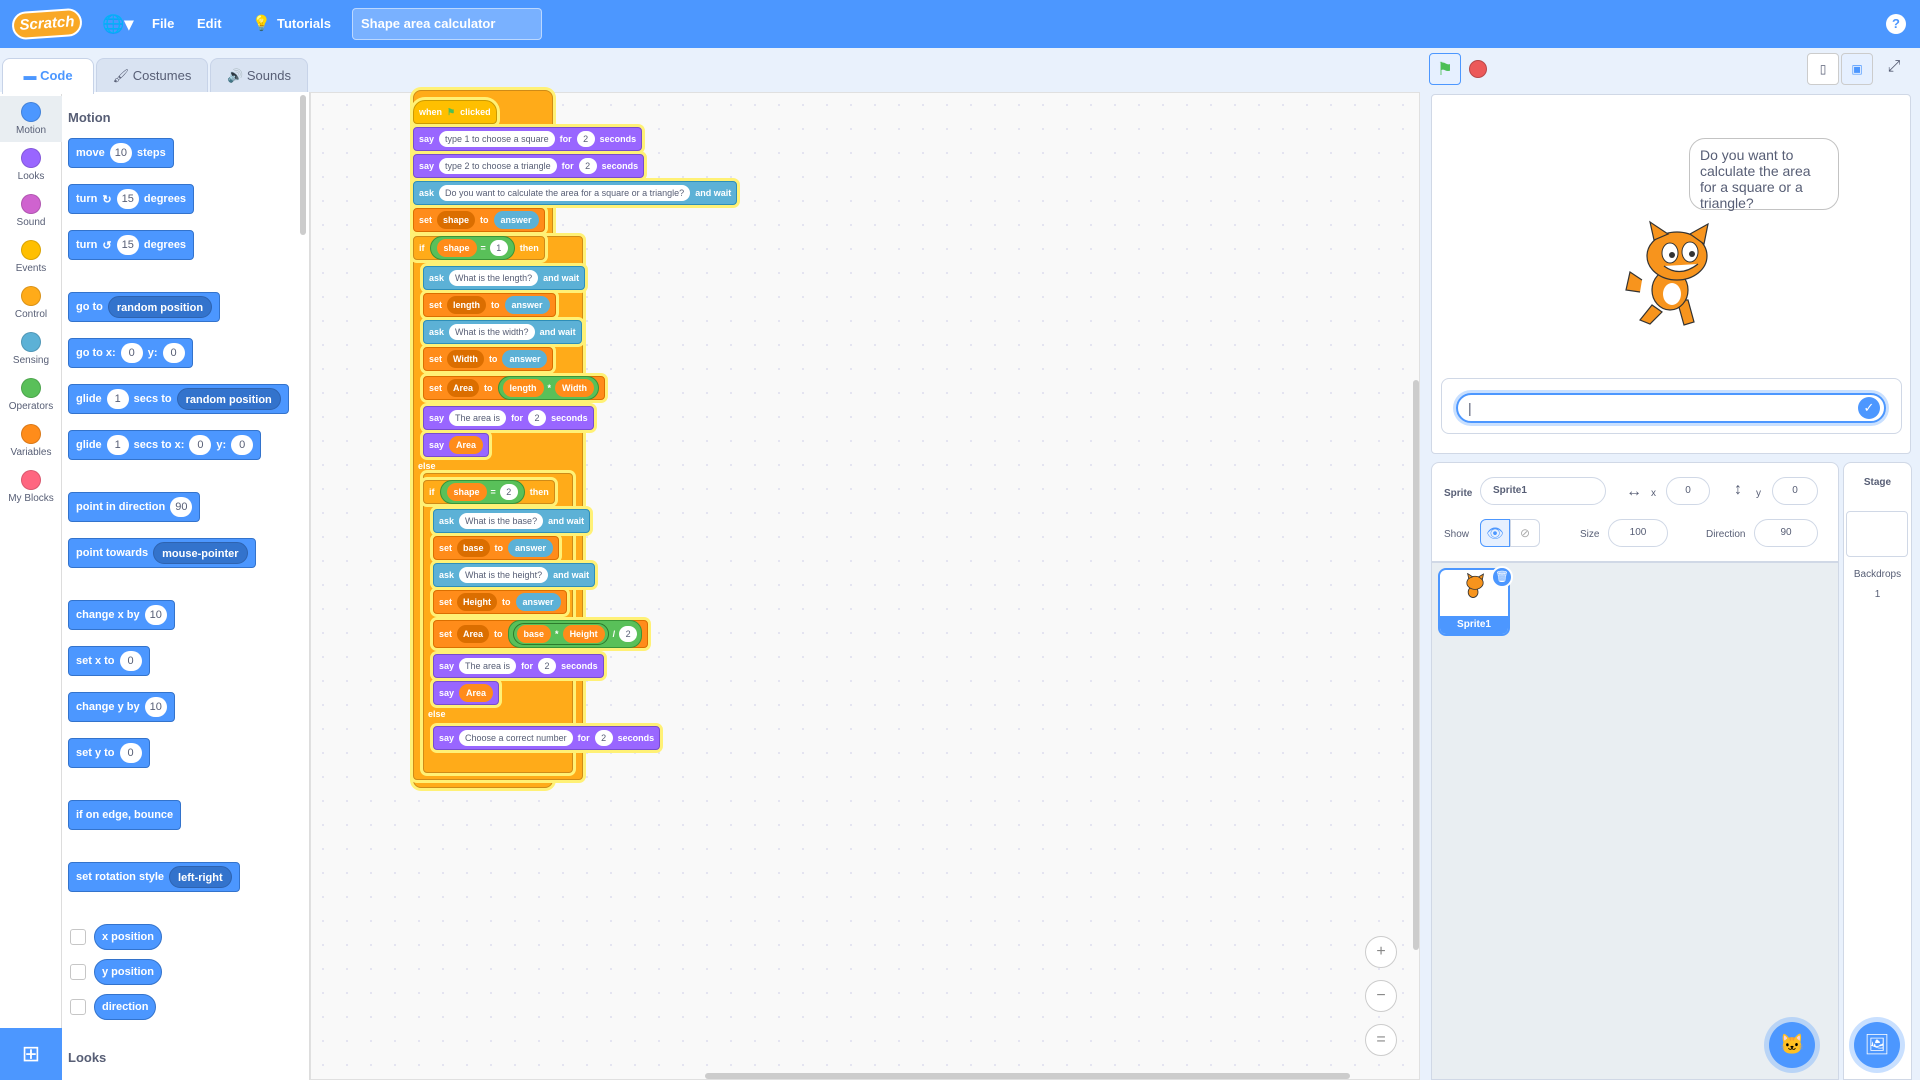 Image resolution: width=1920 pixels, height=1080 pixels. Describe the element at coordinates (31, 434) in the screenshot. I see `variables-dot-icon` at that location.